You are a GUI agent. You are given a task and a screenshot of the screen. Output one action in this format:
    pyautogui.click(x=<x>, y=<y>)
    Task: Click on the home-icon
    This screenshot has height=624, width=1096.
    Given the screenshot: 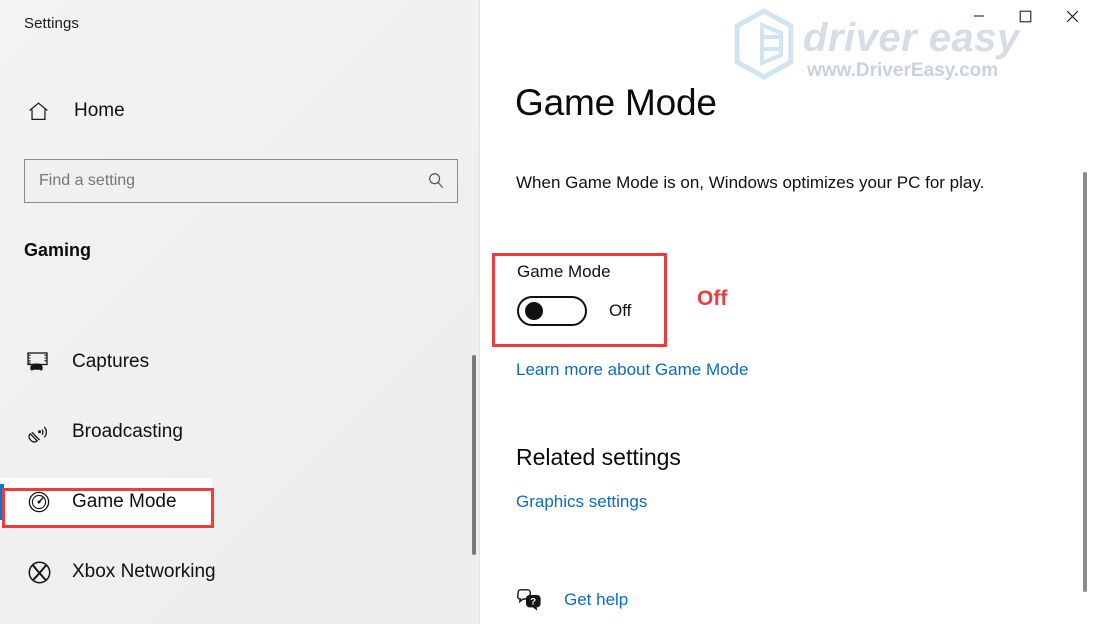 What is the action you would take?
    pyautogui.click(x=43, y=111)
    